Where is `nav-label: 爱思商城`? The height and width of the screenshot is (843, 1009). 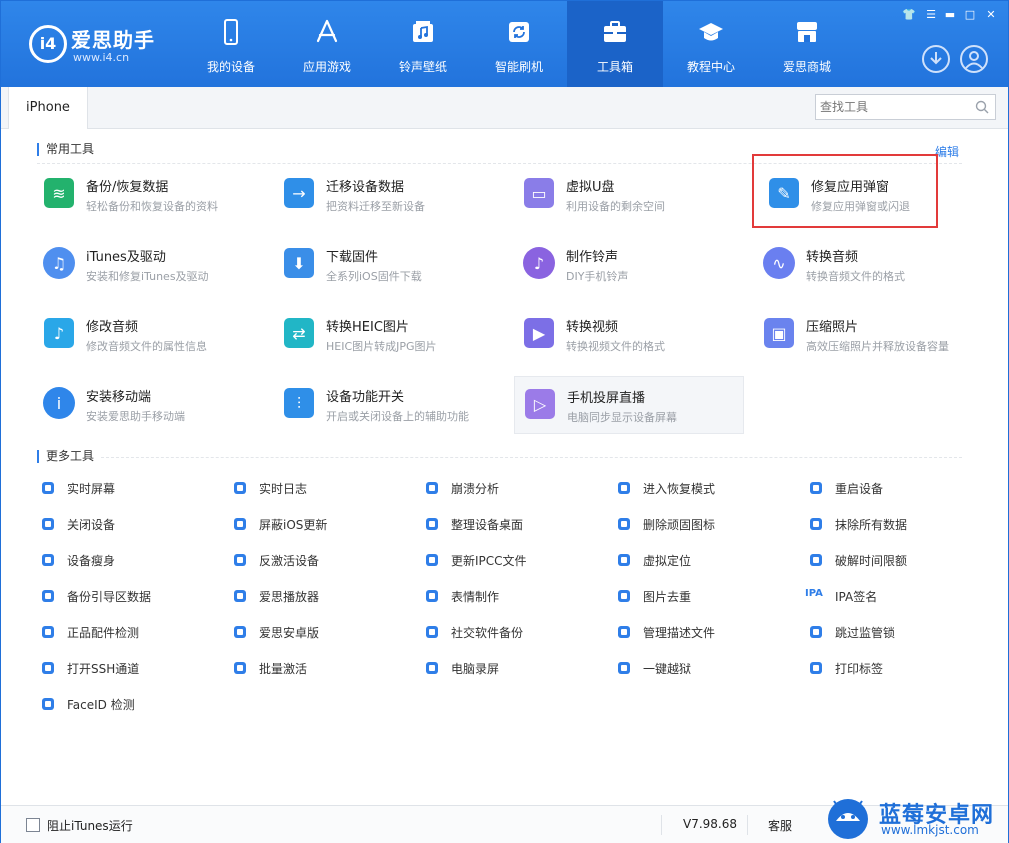
nav-label: 爱思商城 is located at coordinates (806, 67).